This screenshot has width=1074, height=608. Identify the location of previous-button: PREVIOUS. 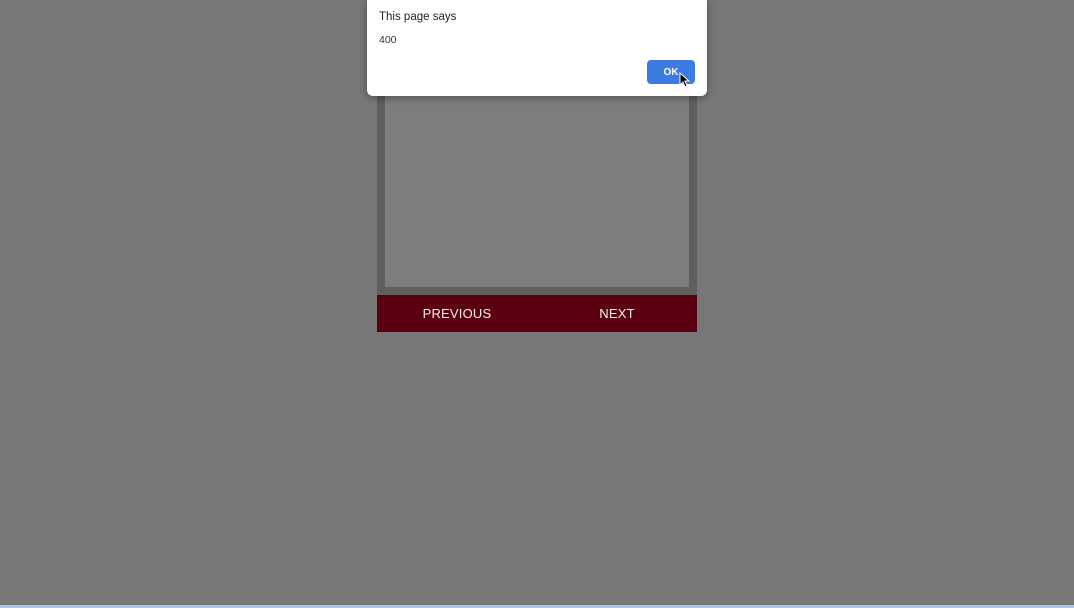
(457, 313).